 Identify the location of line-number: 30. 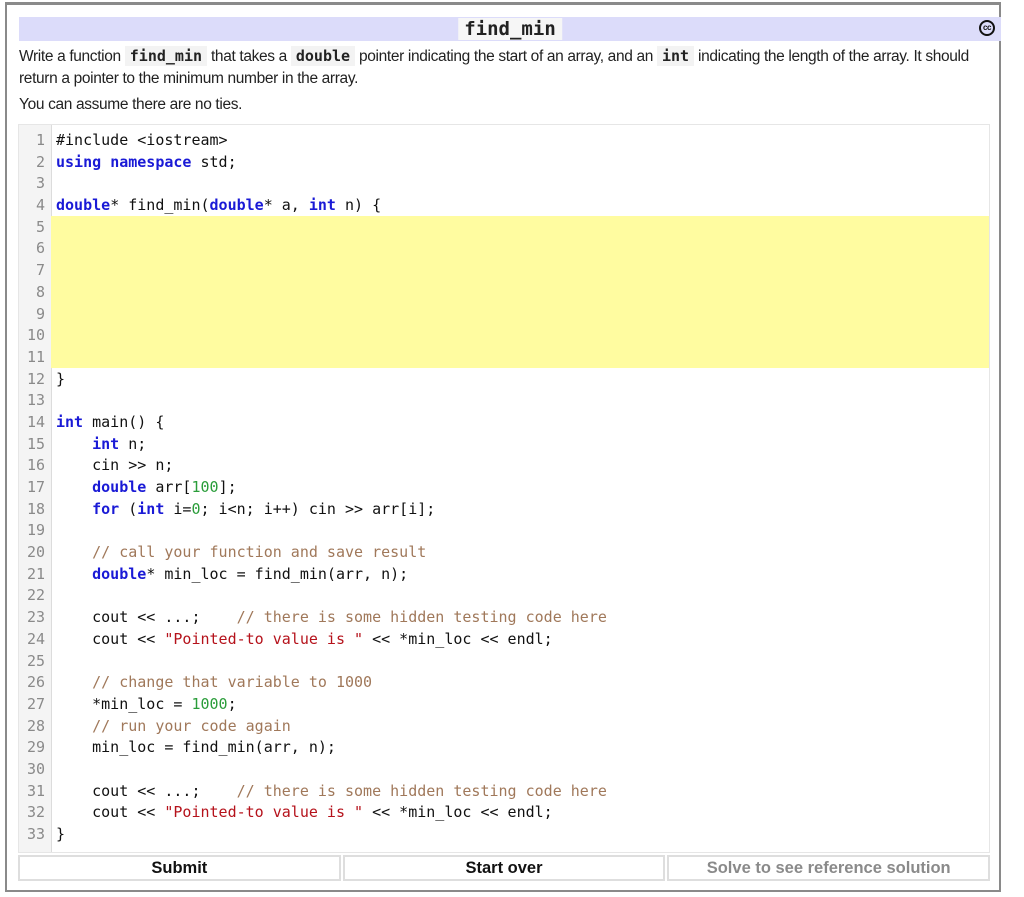
(35, 768).